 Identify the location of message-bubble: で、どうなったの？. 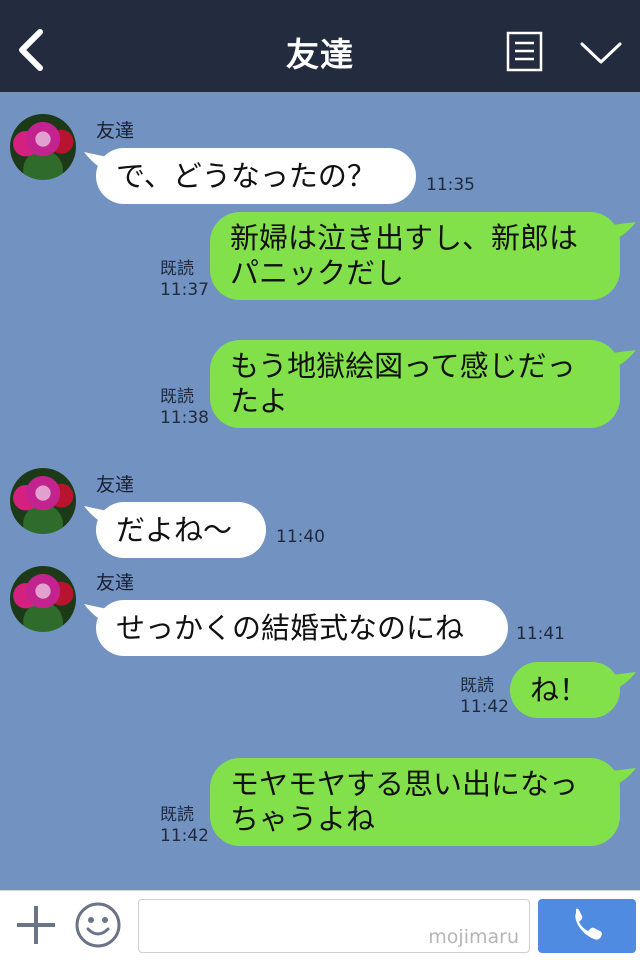
(256, 176).